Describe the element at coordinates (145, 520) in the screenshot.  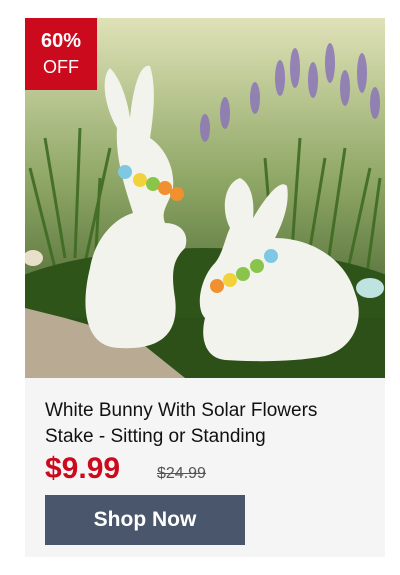
I see `shop-now-button: Shop Now` at that location.